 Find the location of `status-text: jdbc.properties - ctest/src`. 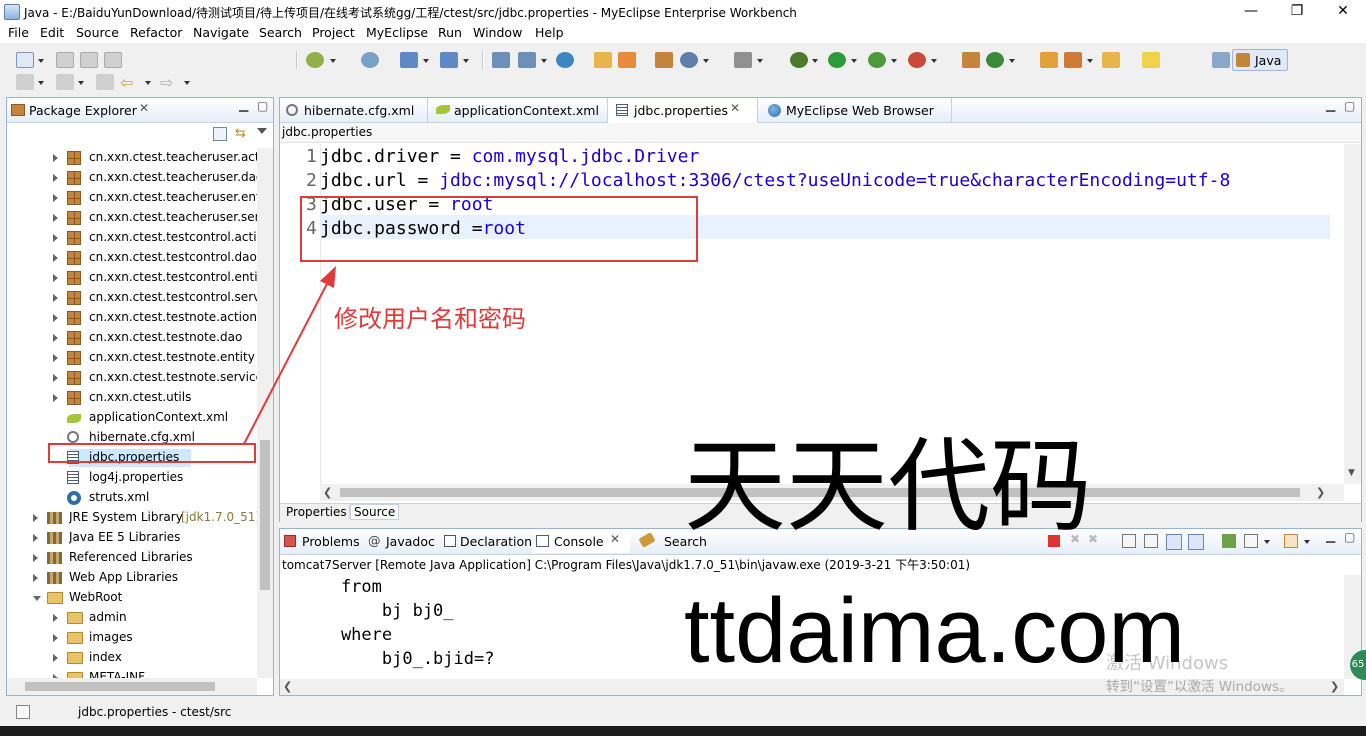

status-text: jdbc.properties - ctest/src is located at coordinates (155, 712).